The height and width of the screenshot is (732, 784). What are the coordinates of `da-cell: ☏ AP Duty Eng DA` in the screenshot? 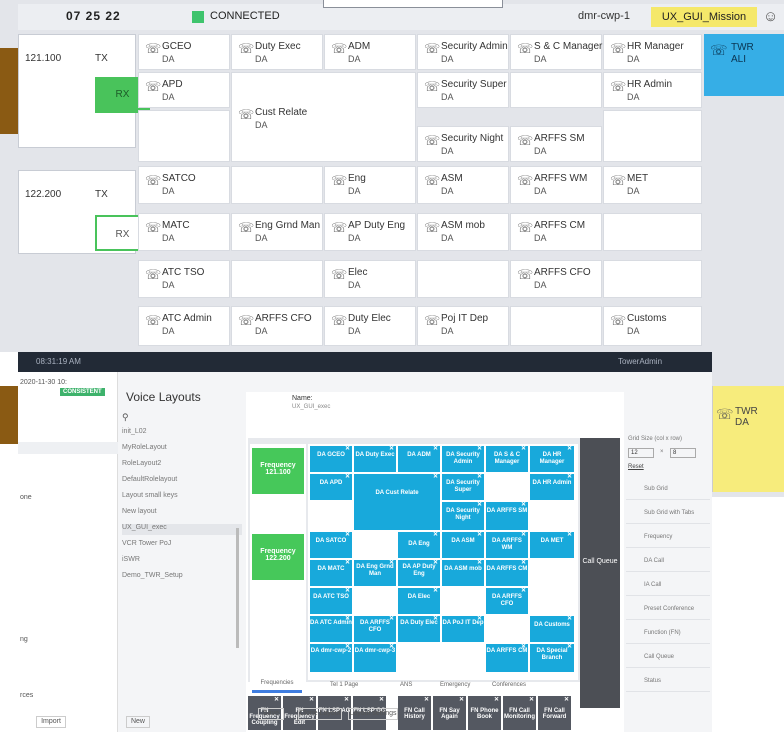 It's located at (370, 232).